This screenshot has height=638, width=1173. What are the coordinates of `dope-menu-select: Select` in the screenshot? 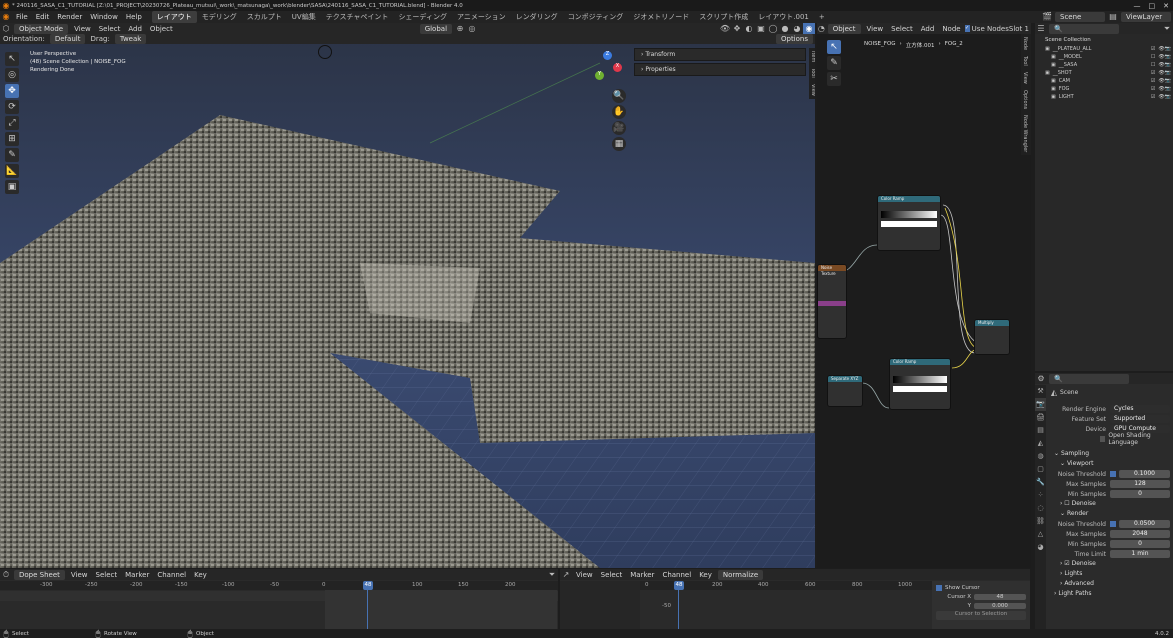 It's located at (107, 575).